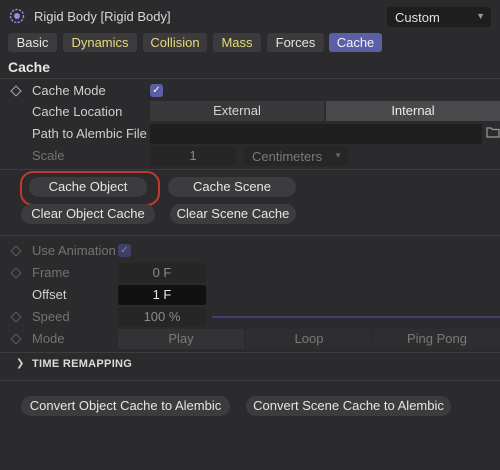  Describe the element at coordinates (77, 111) in the screenshot. I see `cache-location-label: Cache Location` at that location.